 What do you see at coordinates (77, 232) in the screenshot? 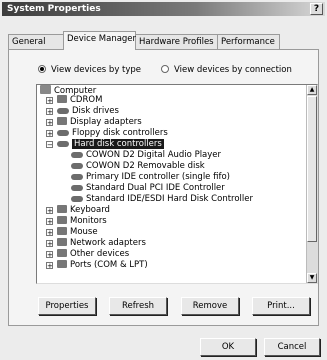
I see `tree-item-mouse: Mouse` at bounding box center [77, 232].